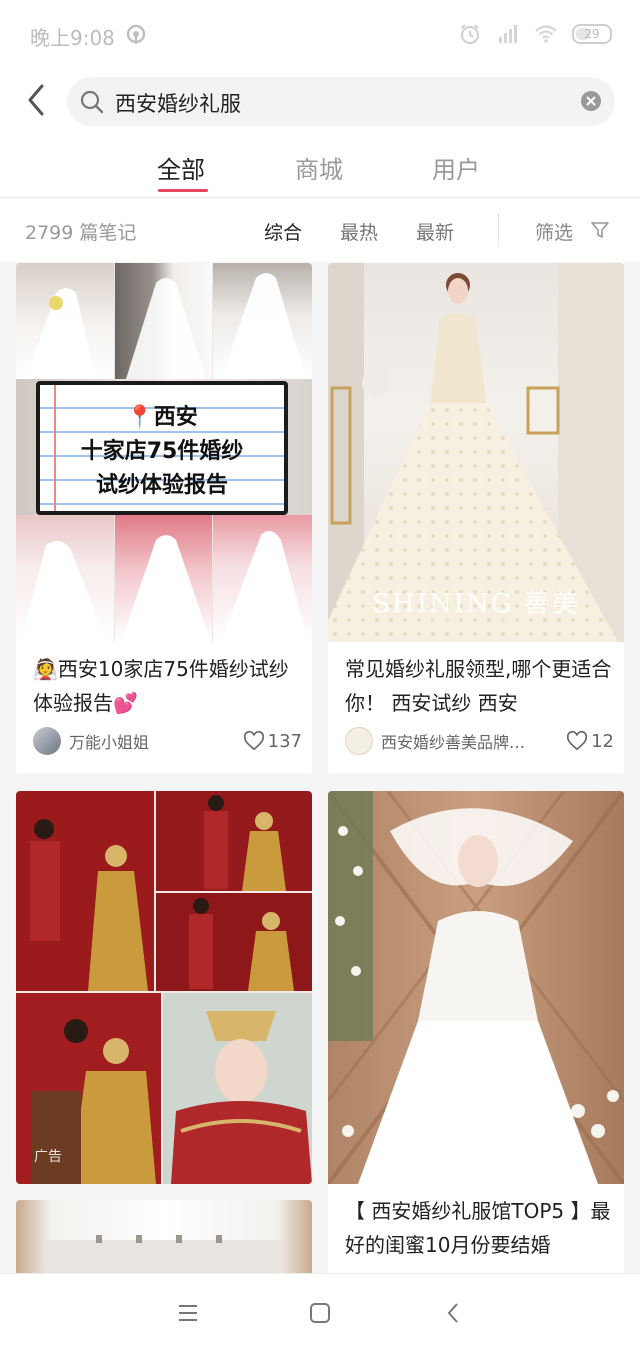 Image resolution: width=640 pixels, height=1351 pixels. I want to click on brand-watermark: SHINING 善美, so click(476, 604).